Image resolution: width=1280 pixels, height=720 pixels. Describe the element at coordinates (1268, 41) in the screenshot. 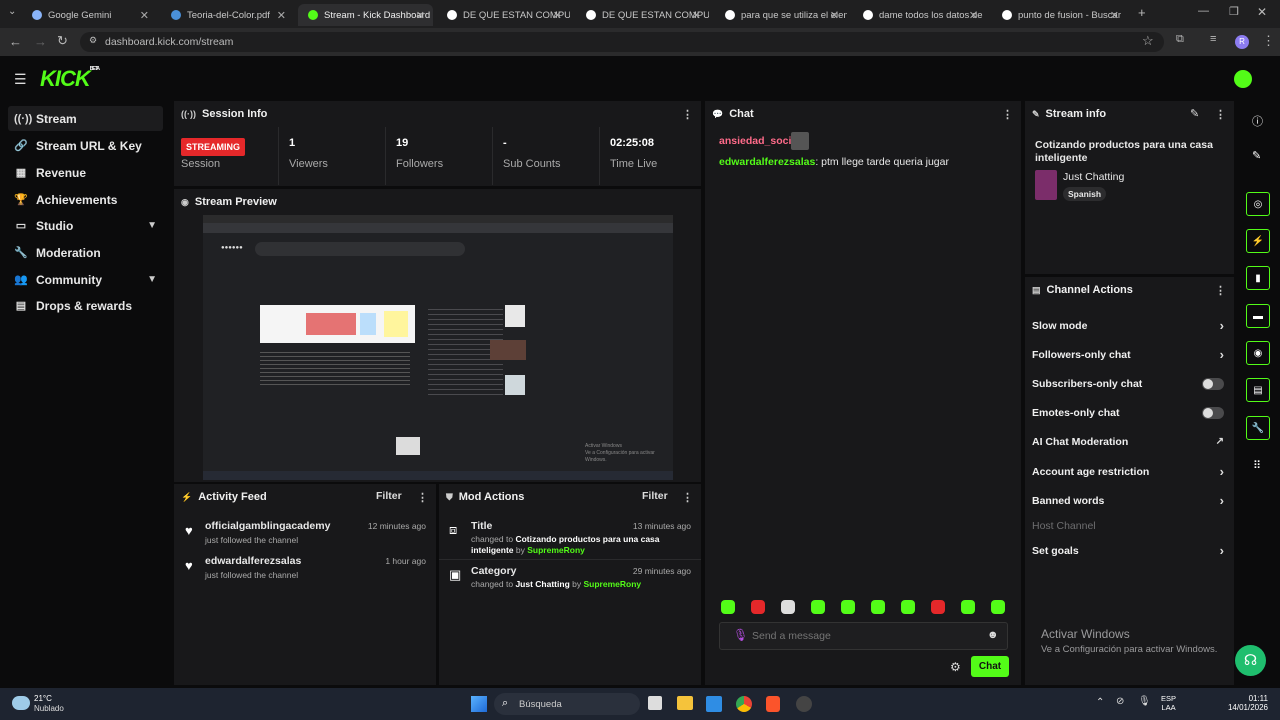

I see `browser-menu-icon: ⋮` at that location.